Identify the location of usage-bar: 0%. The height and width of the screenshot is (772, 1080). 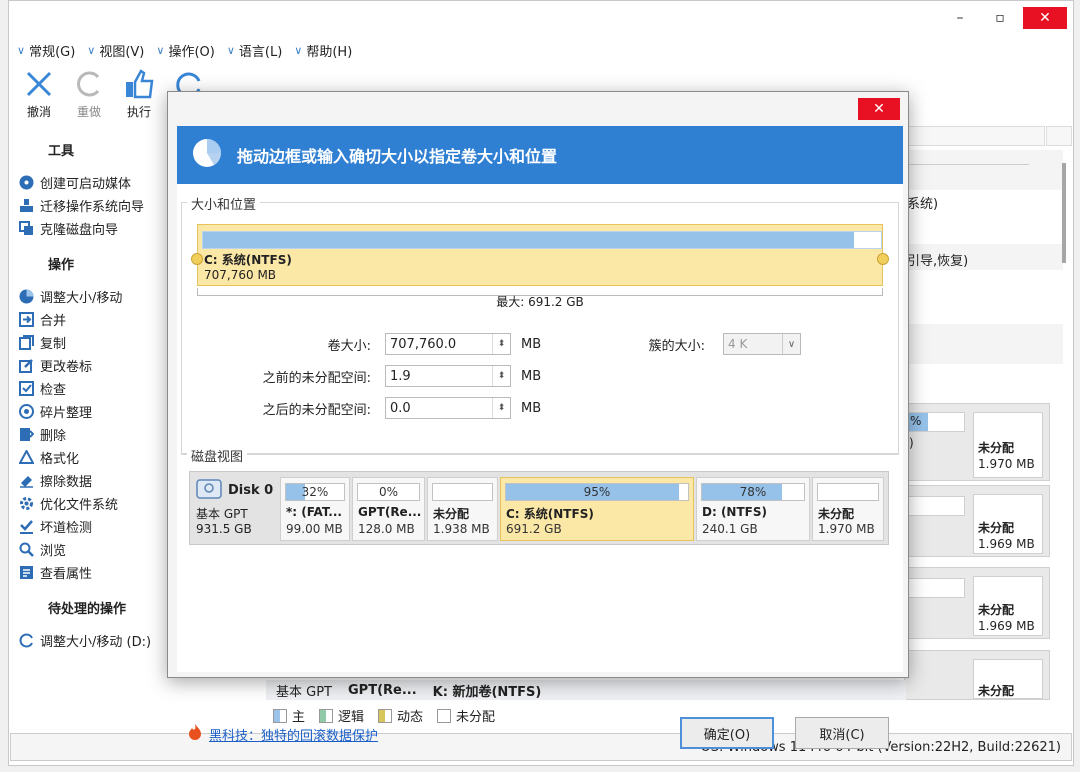
(388, 492).